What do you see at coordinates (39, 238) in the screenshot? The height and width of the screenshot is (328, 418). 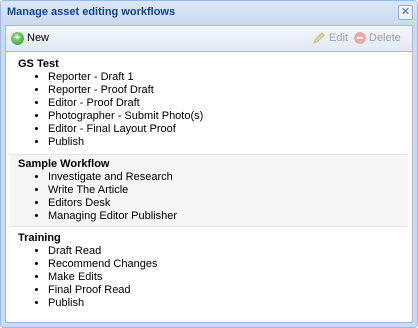 I see `workflow-title: Training` at bounding box center [39, 238].